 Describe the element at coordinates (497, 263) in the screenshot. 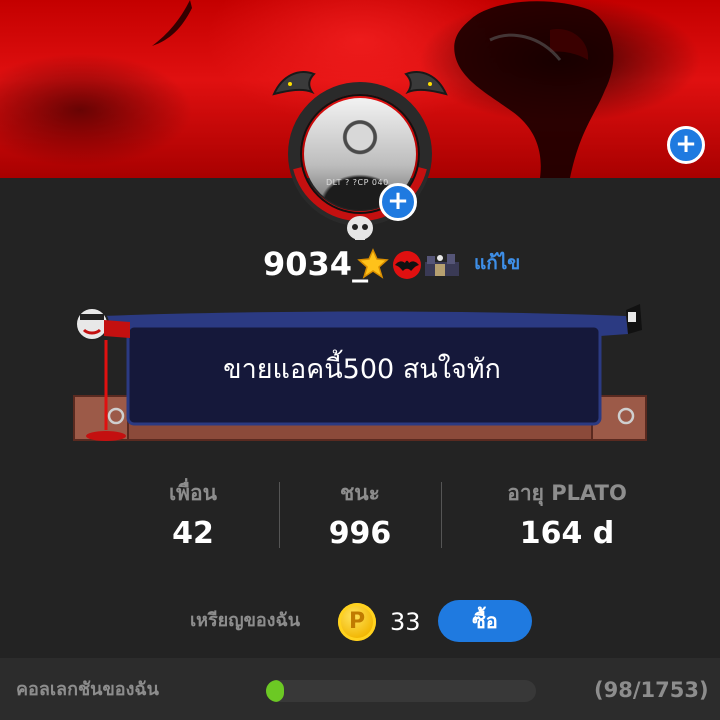

I see `edit-profile-link: แก้ไข` at that location.